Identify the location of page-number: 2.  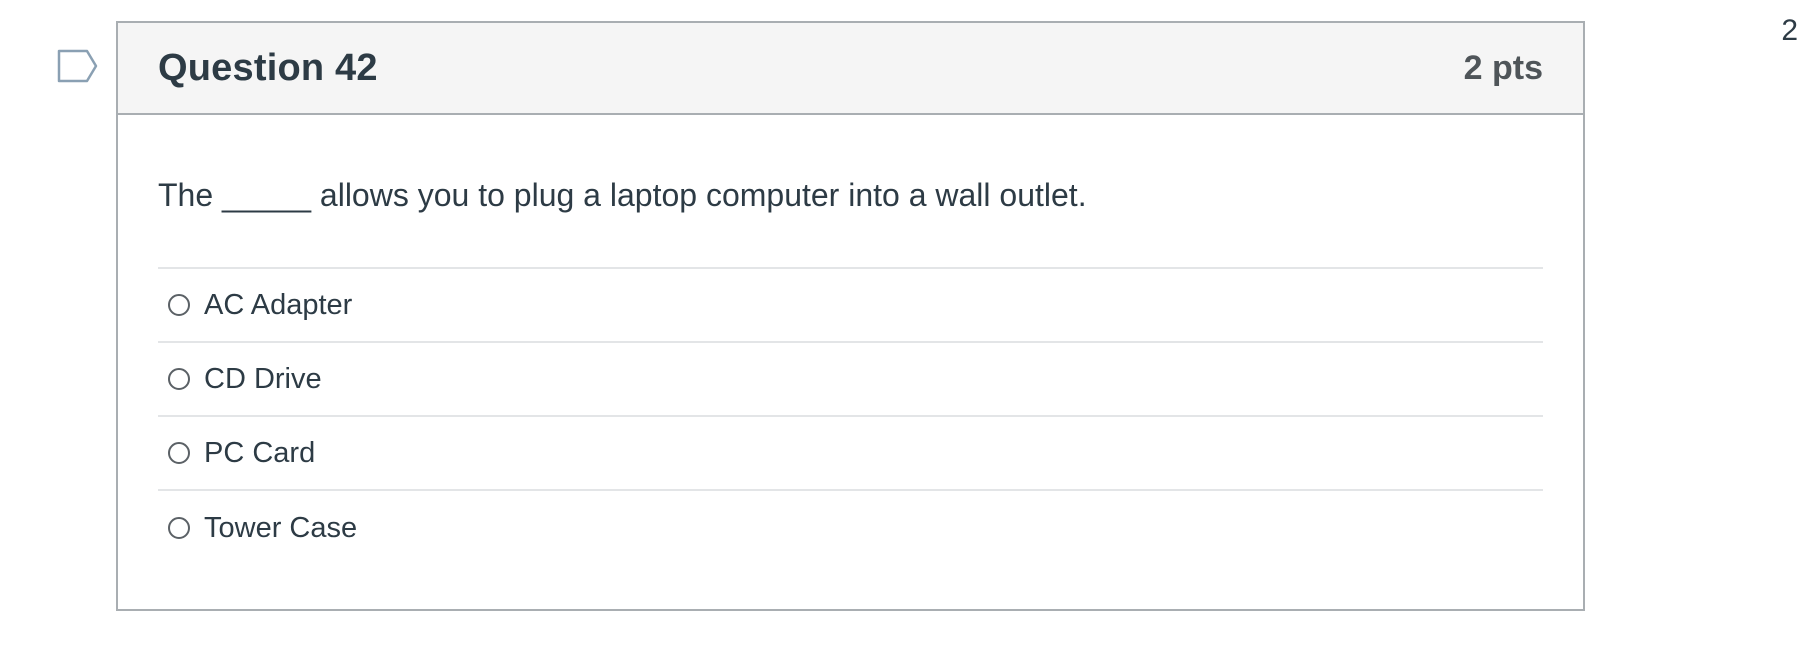
(1789, 30).